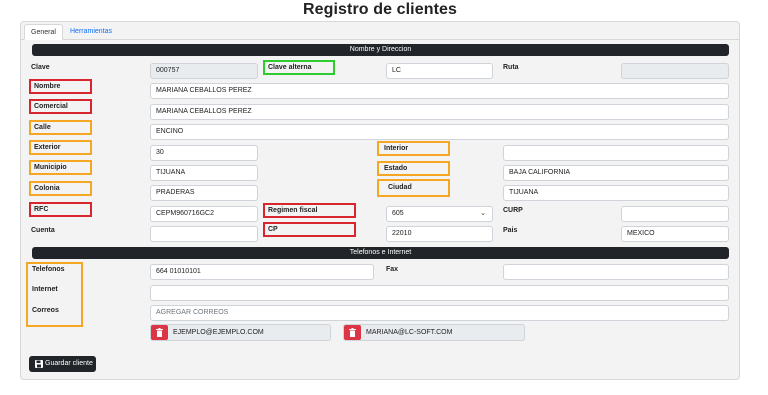  Describe the element at coordinates (204, 234) in the screenshot. I see `cuenta-input` at that location.